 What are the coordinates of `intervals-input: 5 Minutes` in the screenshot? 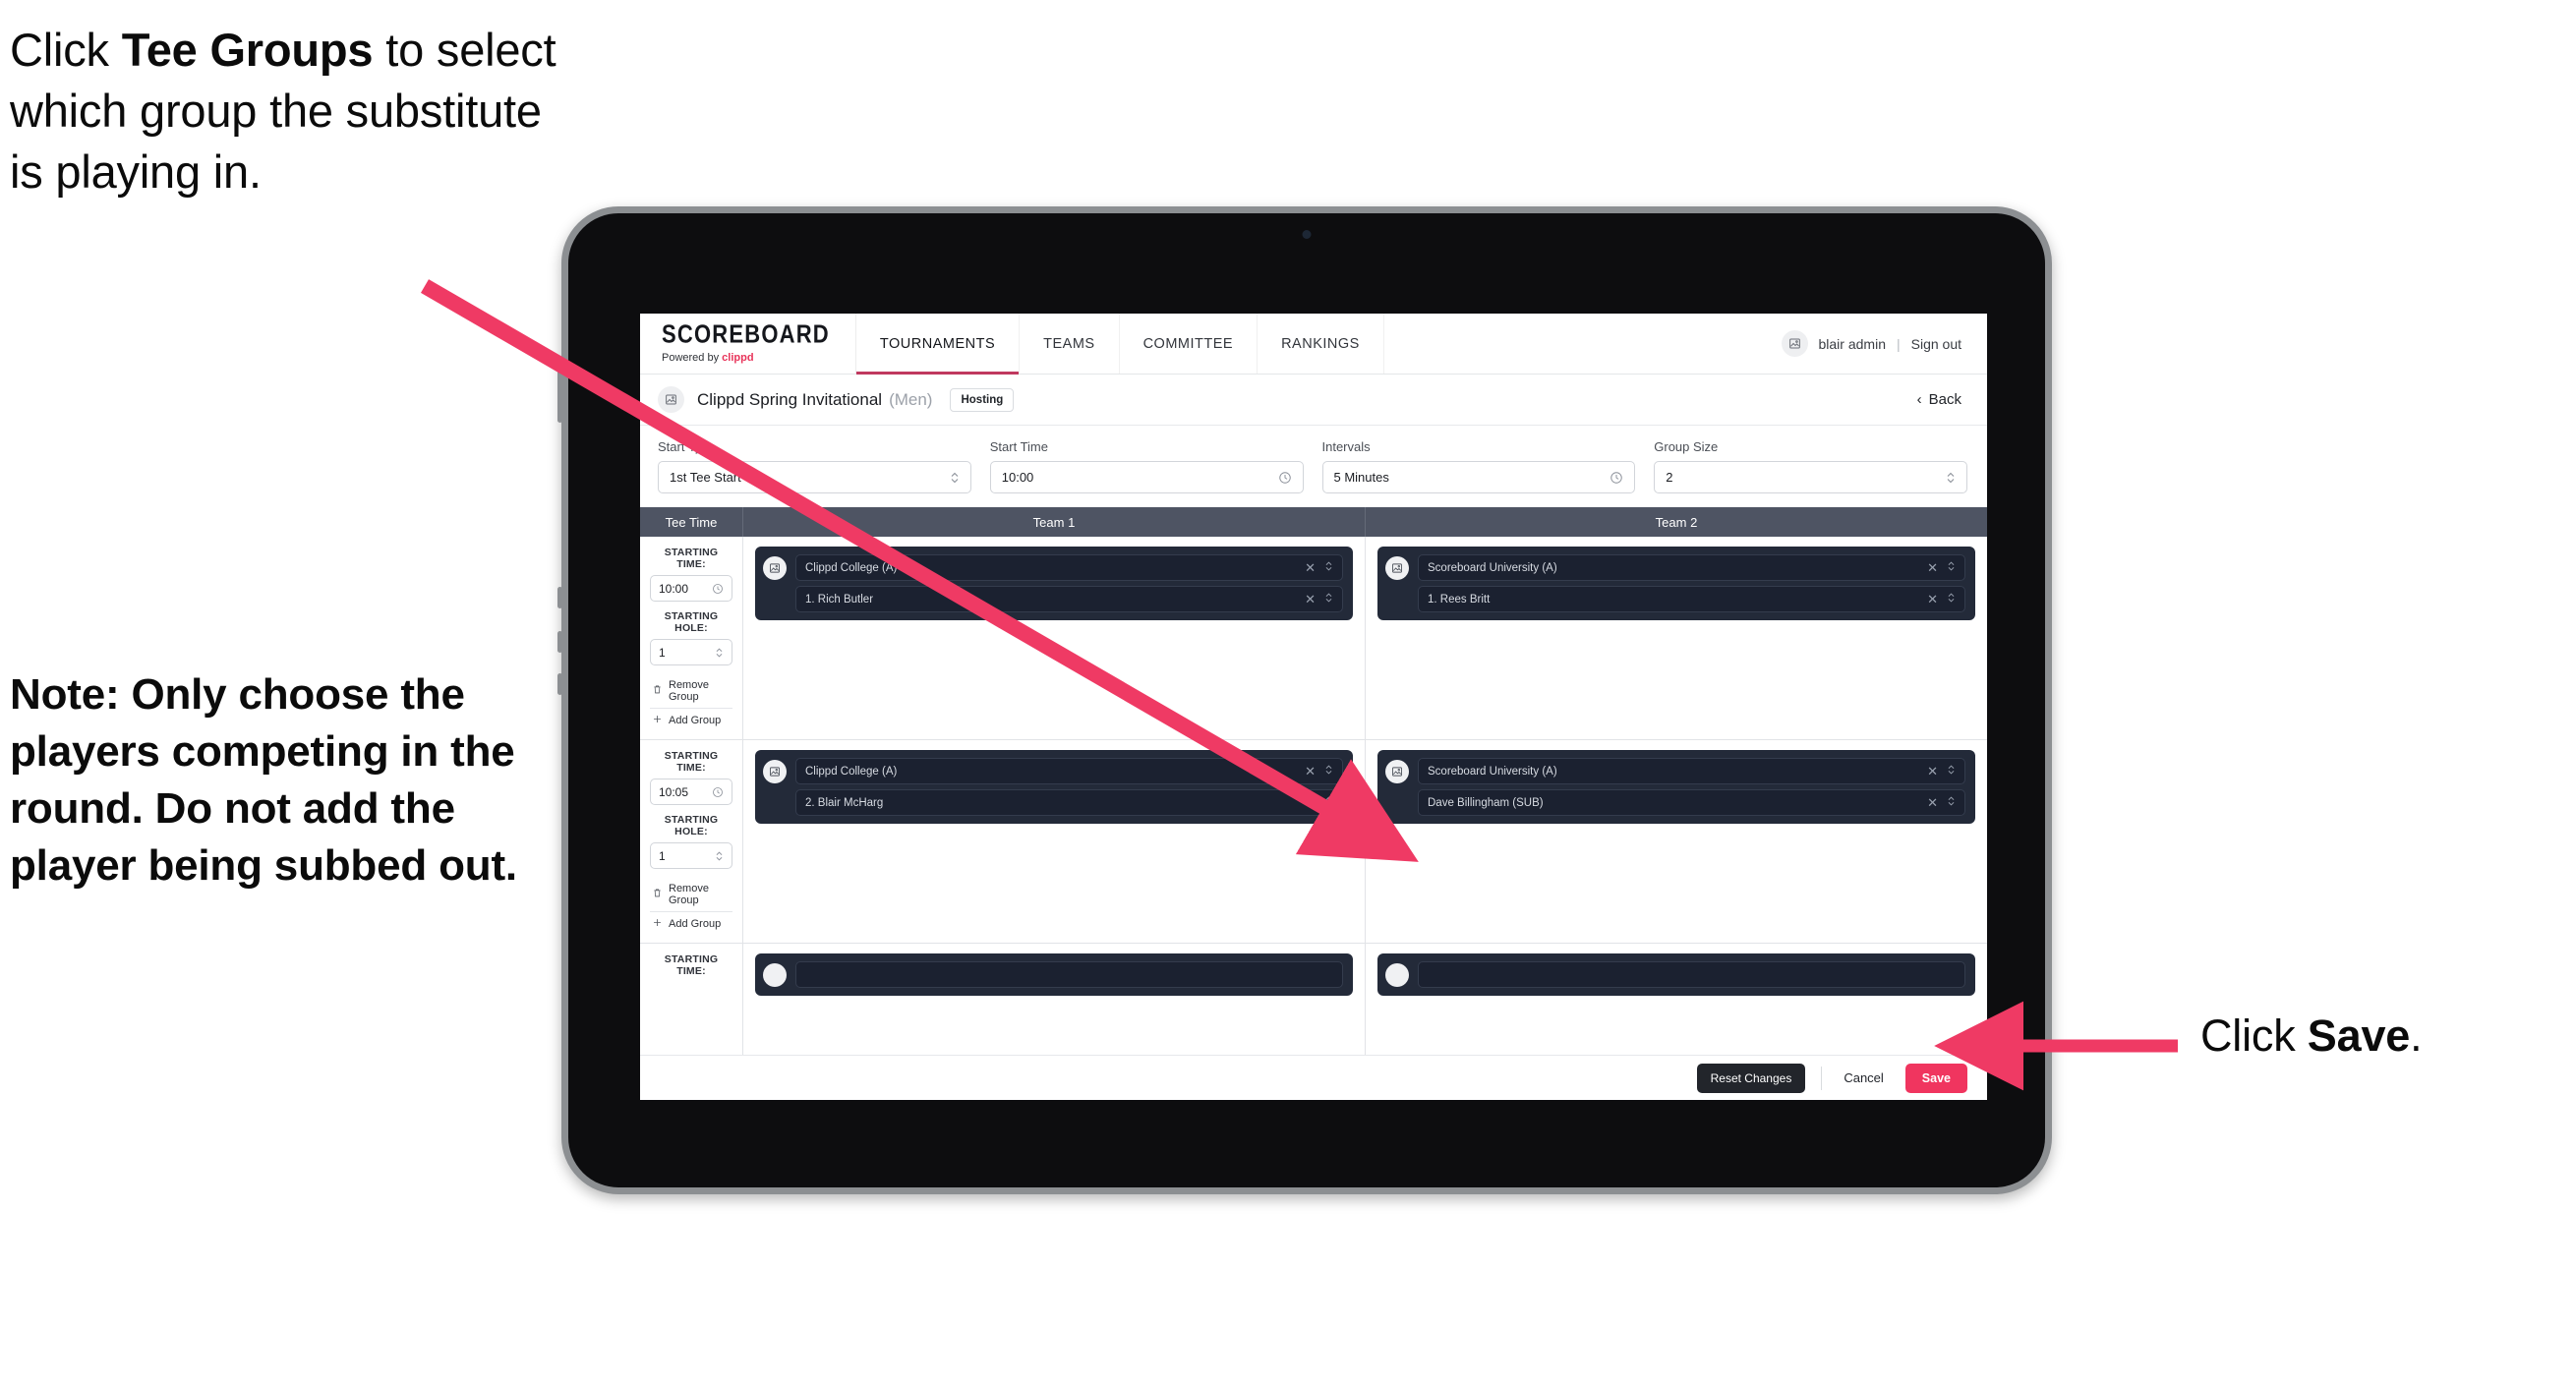 It's located at (1478, 477).